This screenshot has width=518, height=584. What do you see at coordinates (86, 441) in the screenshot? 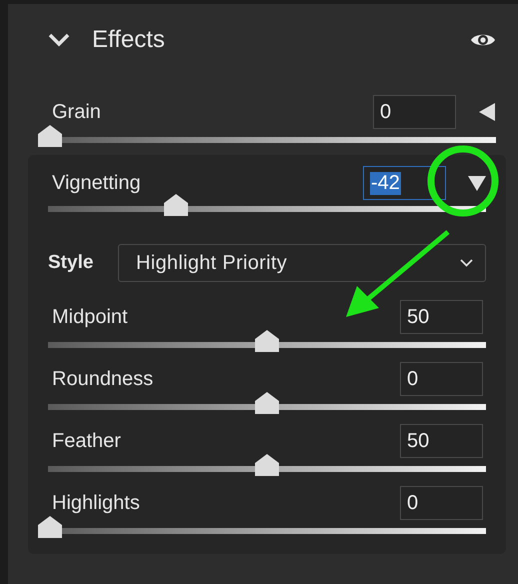
I see `slider-label: Feather` at bounding box center [86, 441].